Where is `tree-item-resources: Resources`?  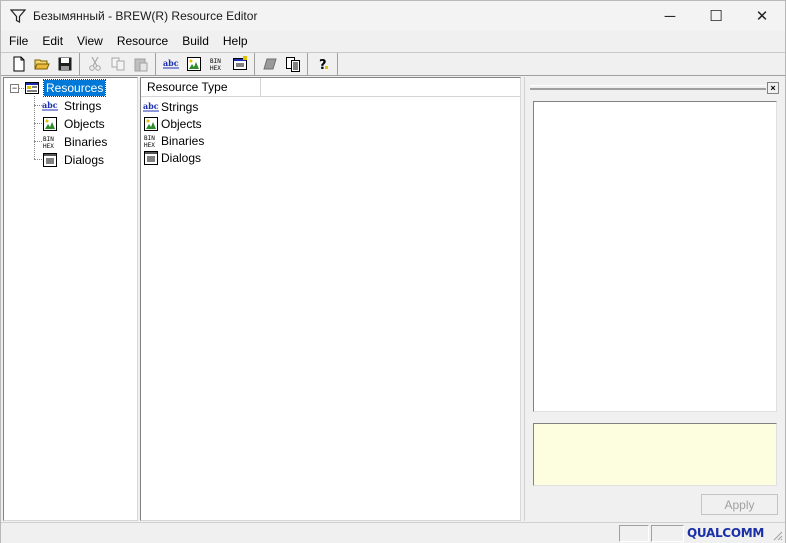 tree-item-resources: Resources is located at coordinates (65, 88).